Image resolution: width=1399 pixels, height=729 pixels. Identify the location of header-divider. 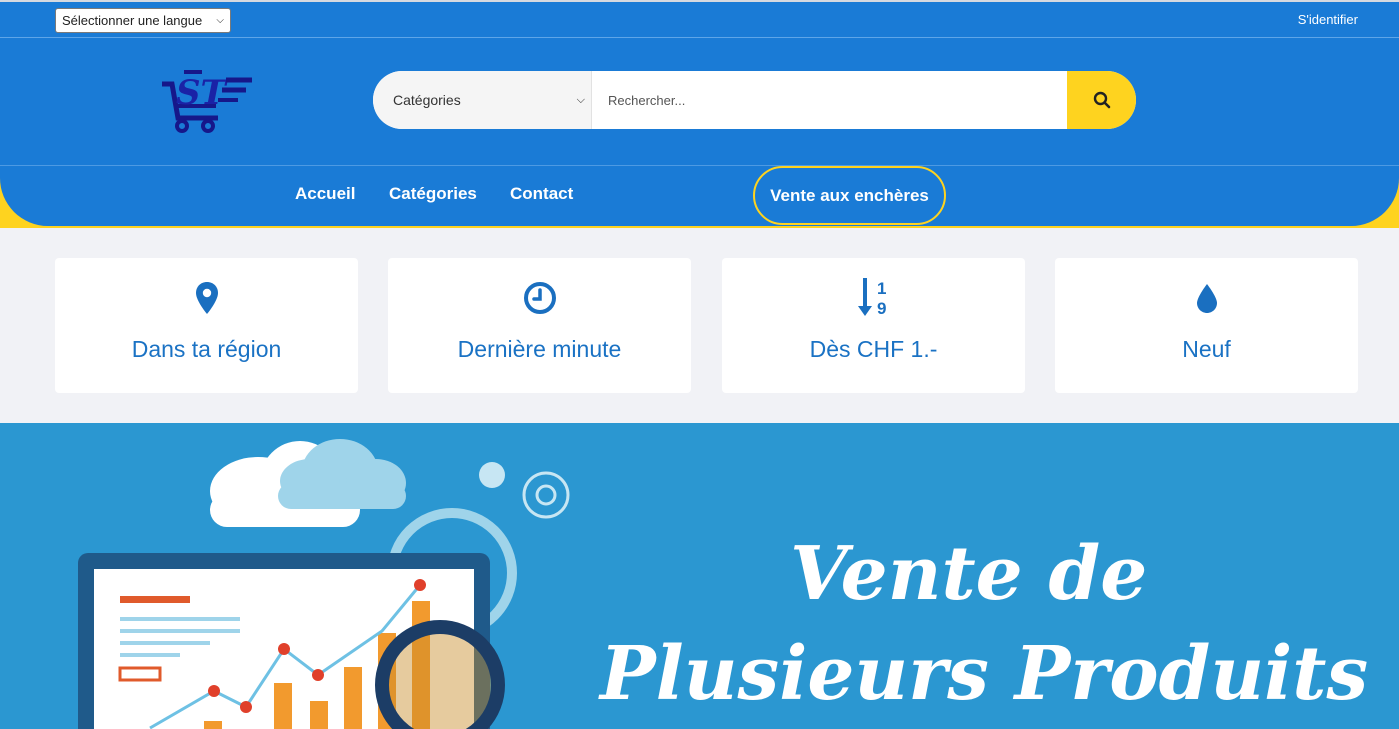
(699, 165).